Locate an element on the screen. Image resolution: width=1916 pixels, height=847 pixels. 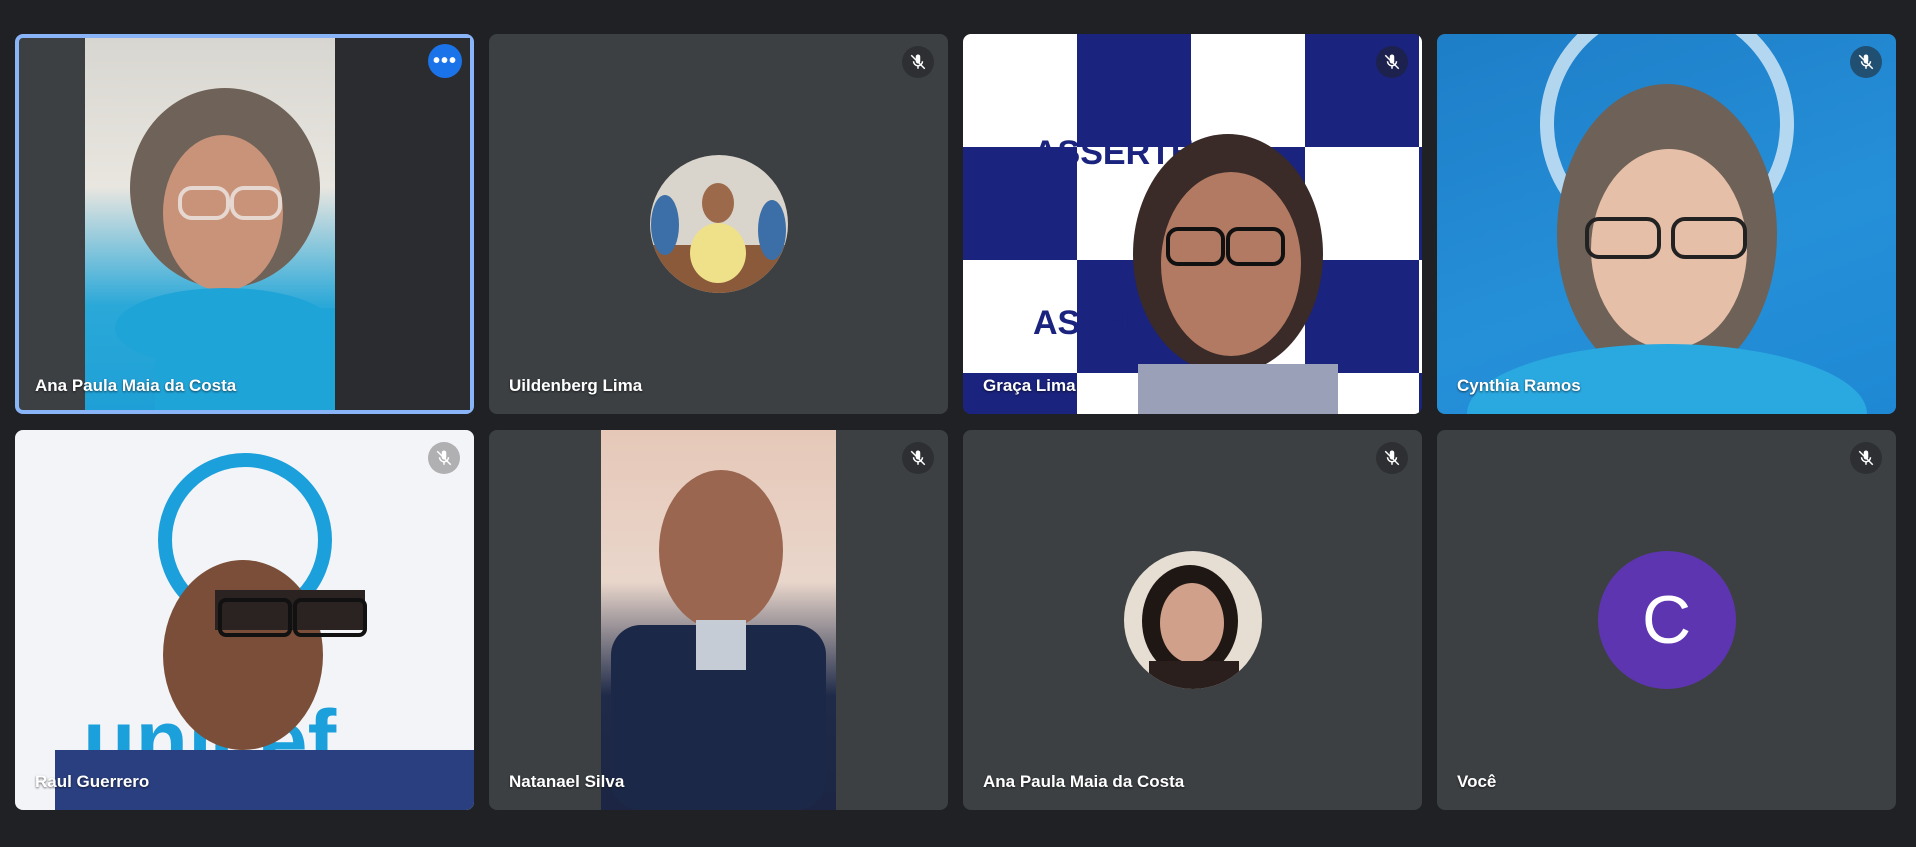
participant-name: Você is located at coordinates (1477, 781).